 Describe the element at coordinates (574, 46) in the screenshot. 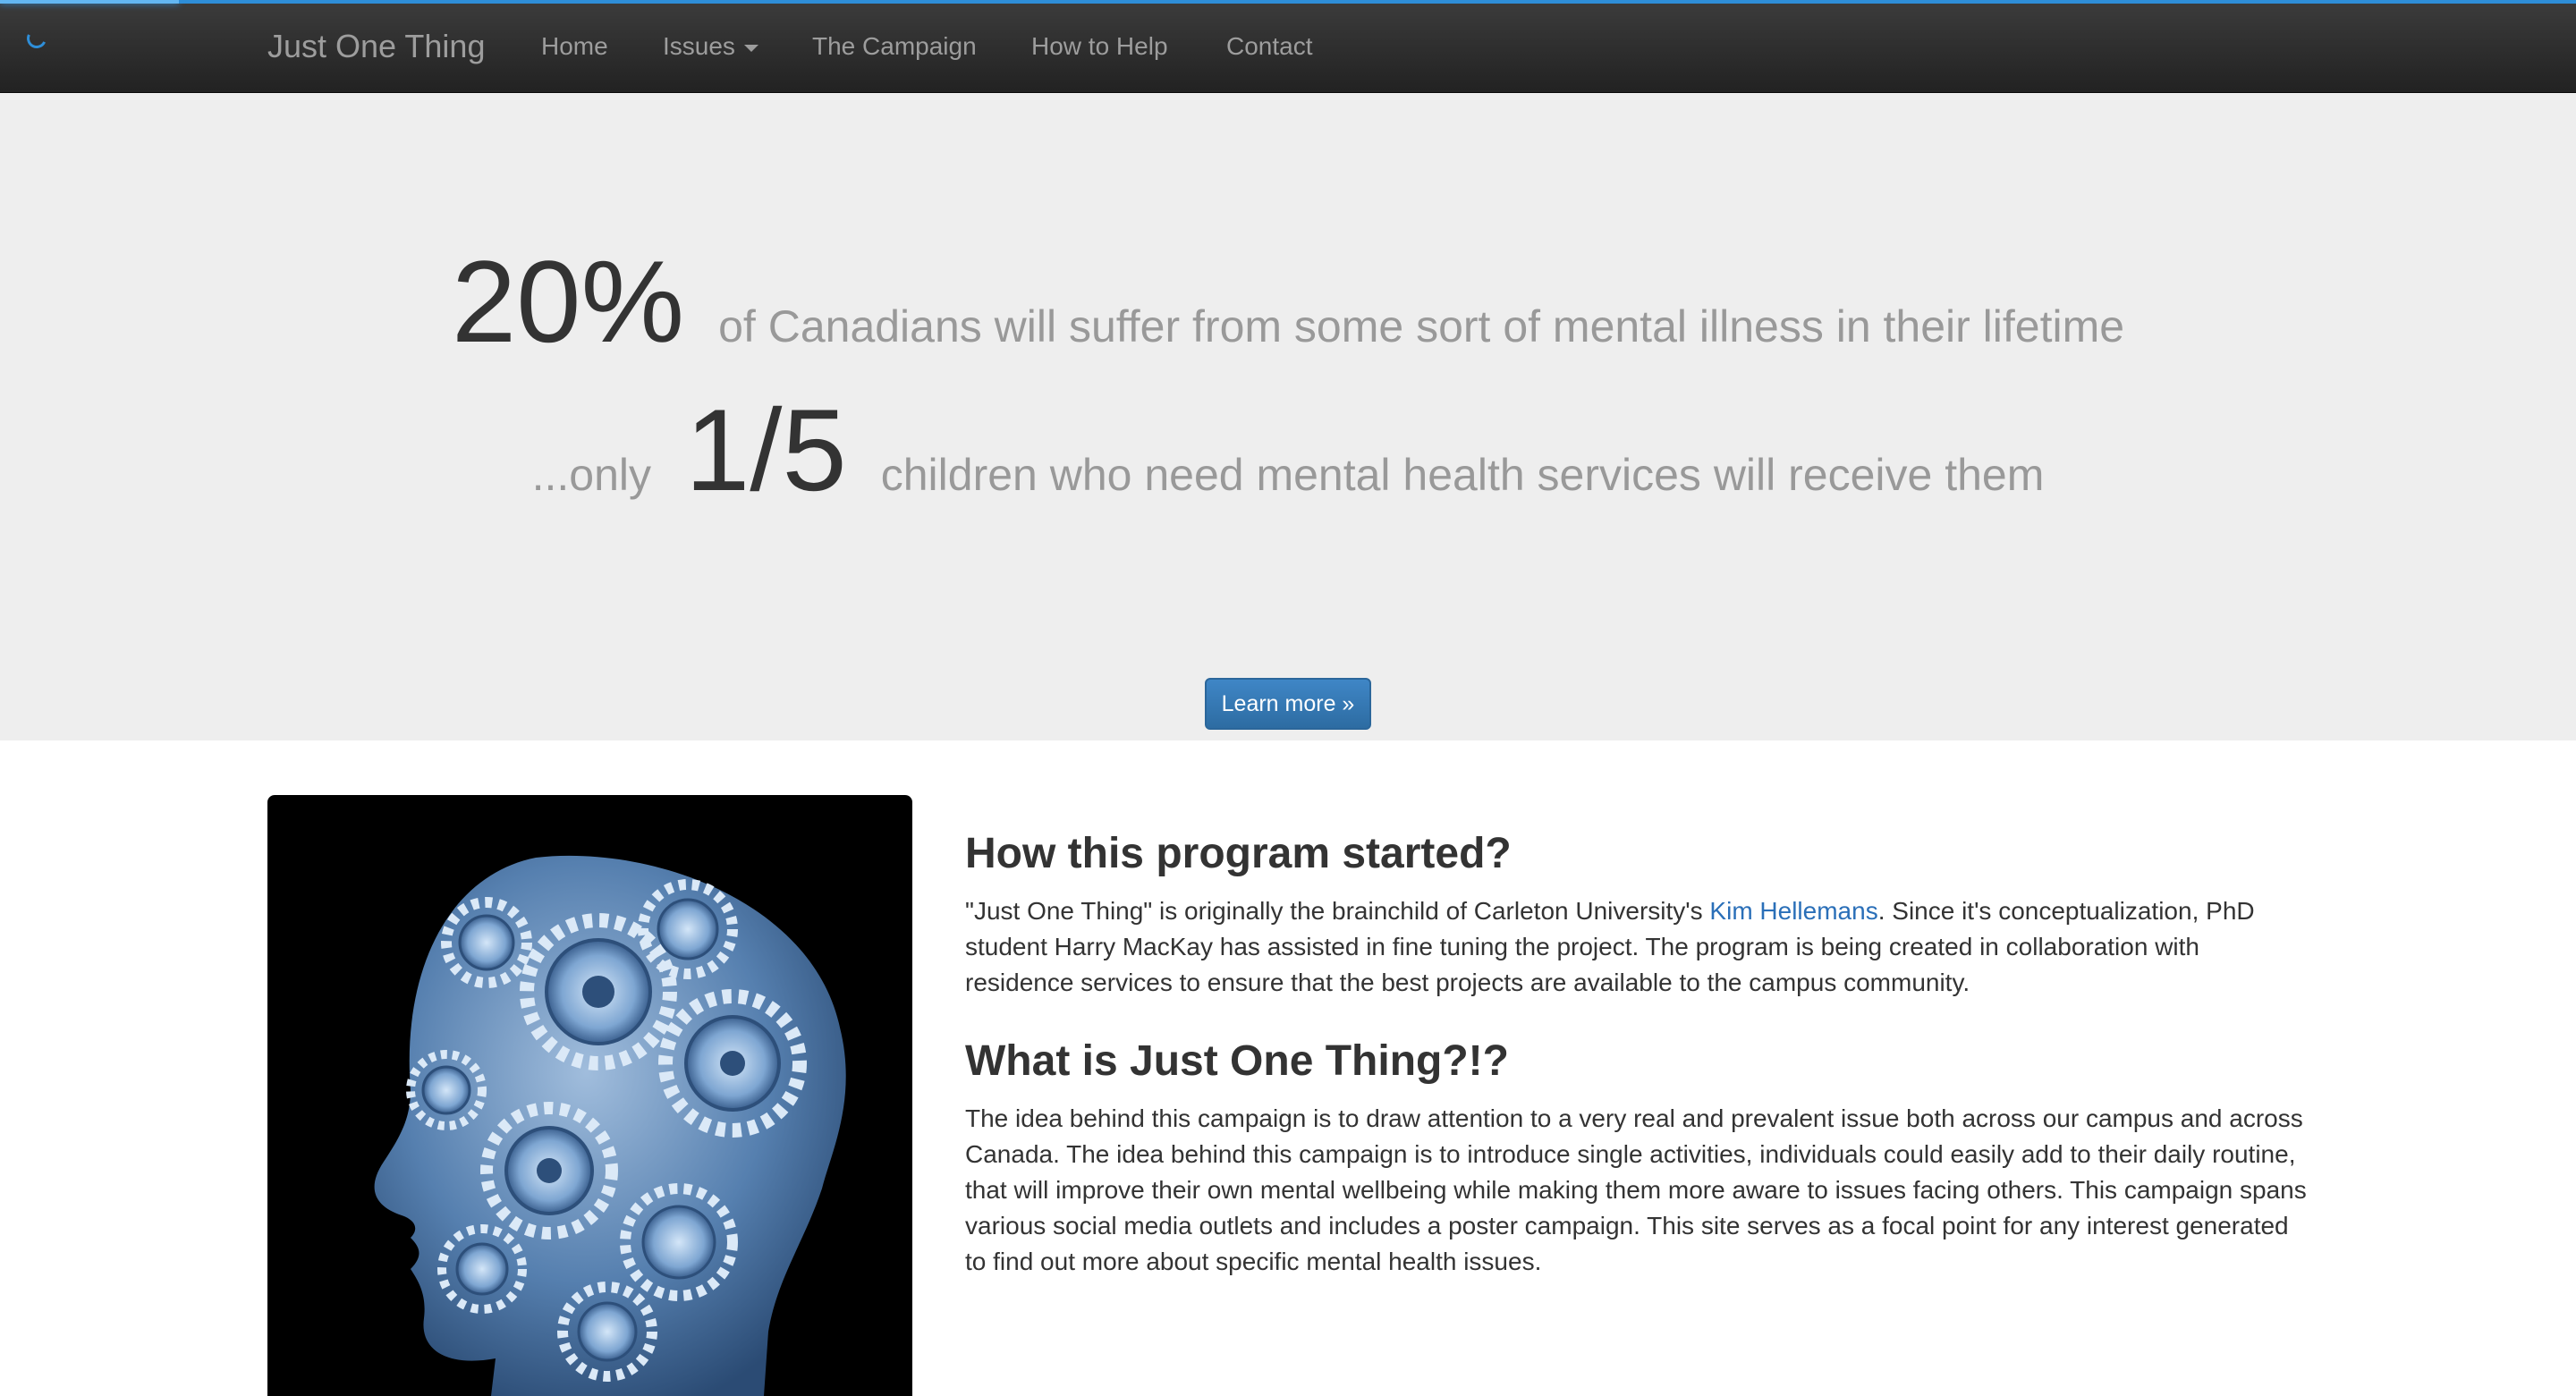

I see `nav-home: Home` at that location.